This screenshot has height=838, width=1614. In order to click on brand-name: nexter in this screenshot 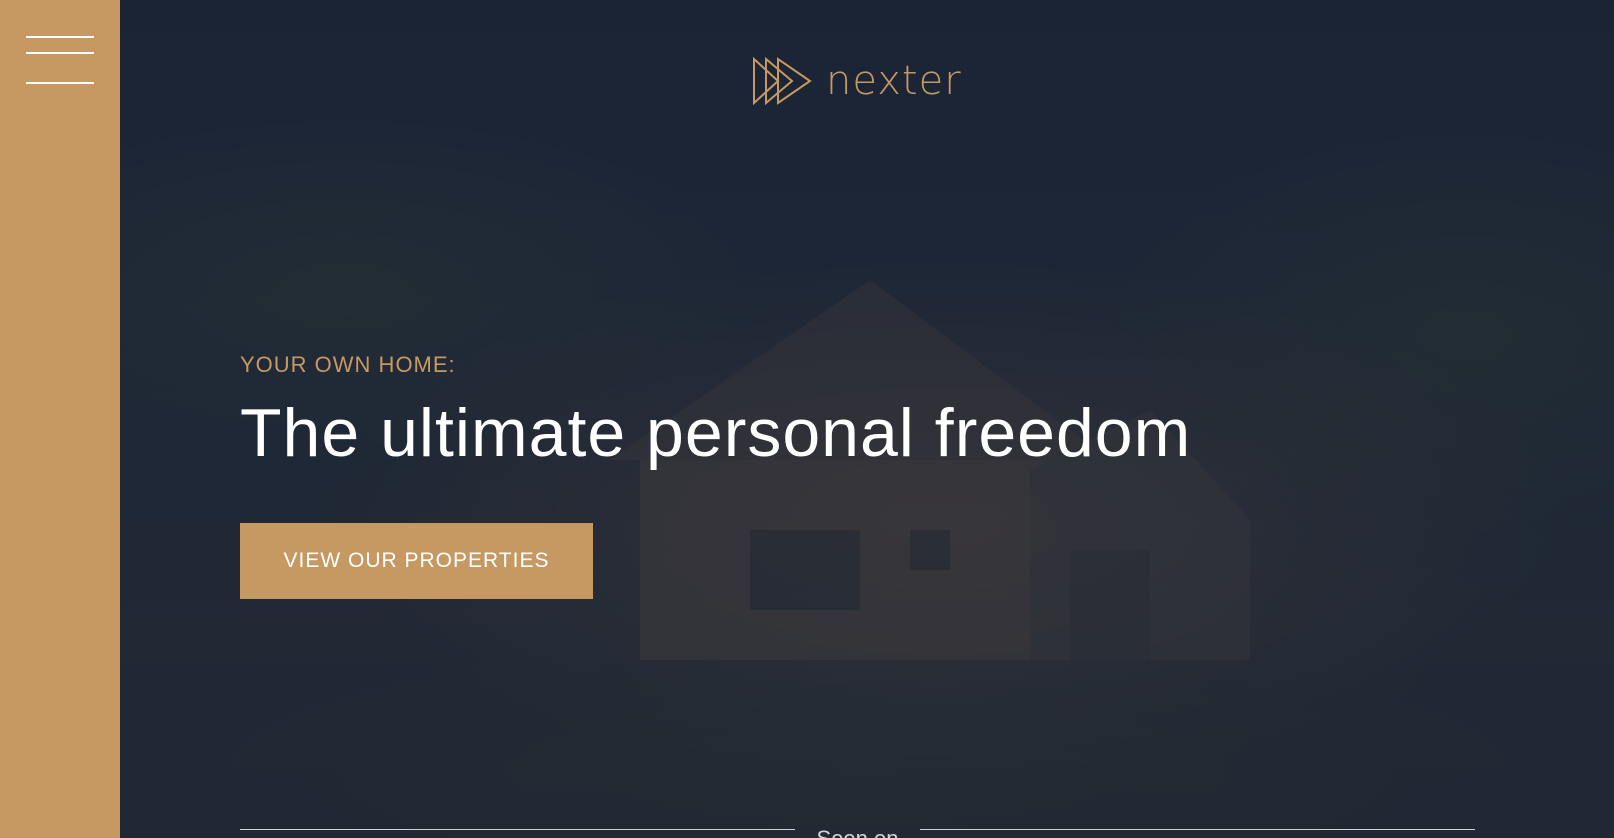, I will do `click(894, 81)`.